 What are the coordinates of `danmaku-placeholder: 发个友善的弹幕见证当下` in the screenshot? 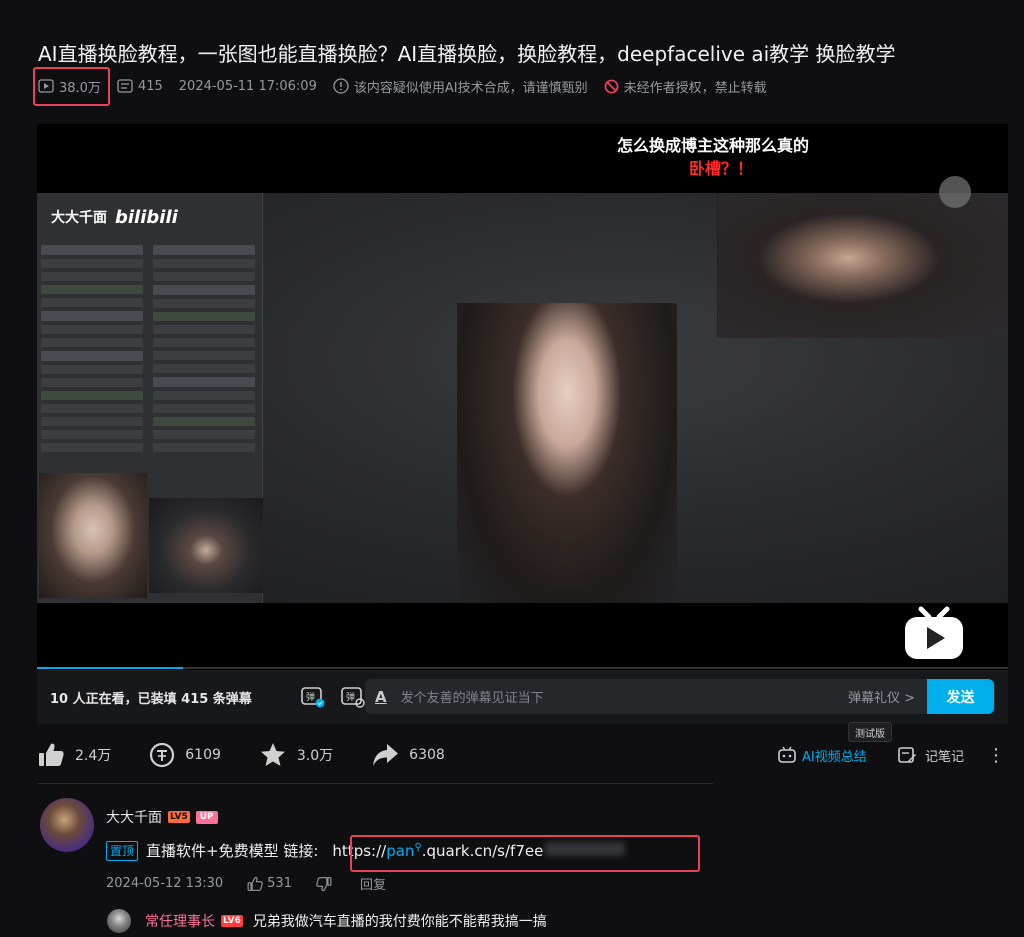 It's located at (472, 698).